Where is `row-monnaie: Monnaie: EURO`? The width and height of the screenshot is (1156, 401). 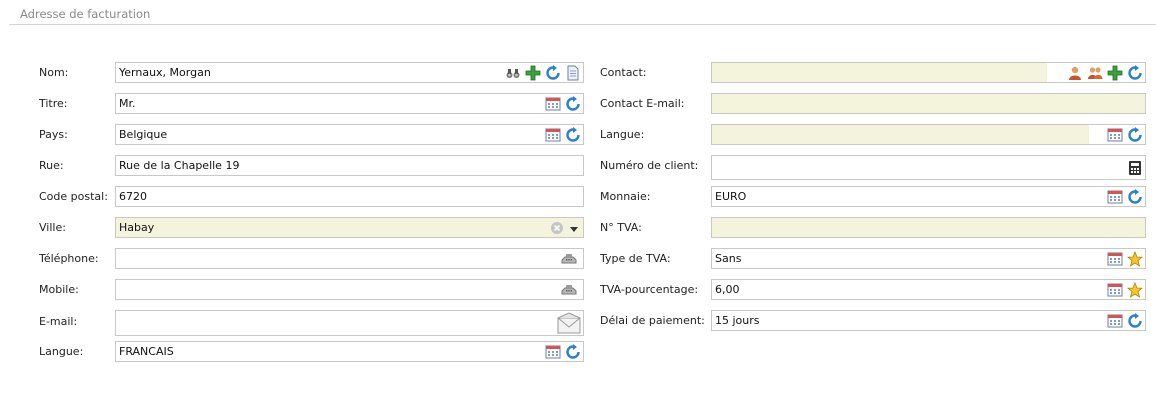
row-monnaie: Monnaie: EURO is located at coordinates (873, 196).